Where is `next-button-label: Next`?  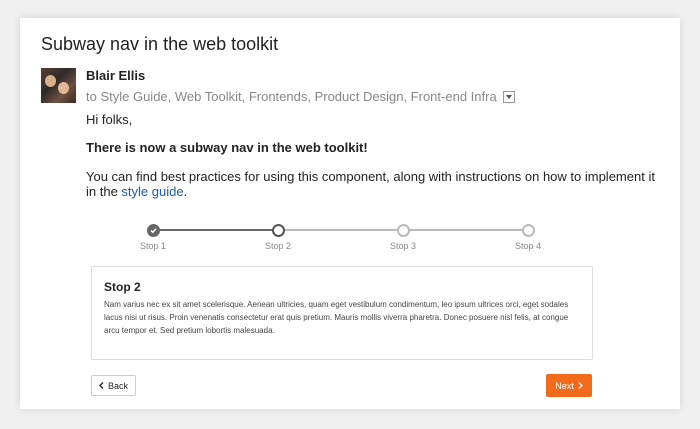 next-button-label: Next is located at coordinates (564, 385).